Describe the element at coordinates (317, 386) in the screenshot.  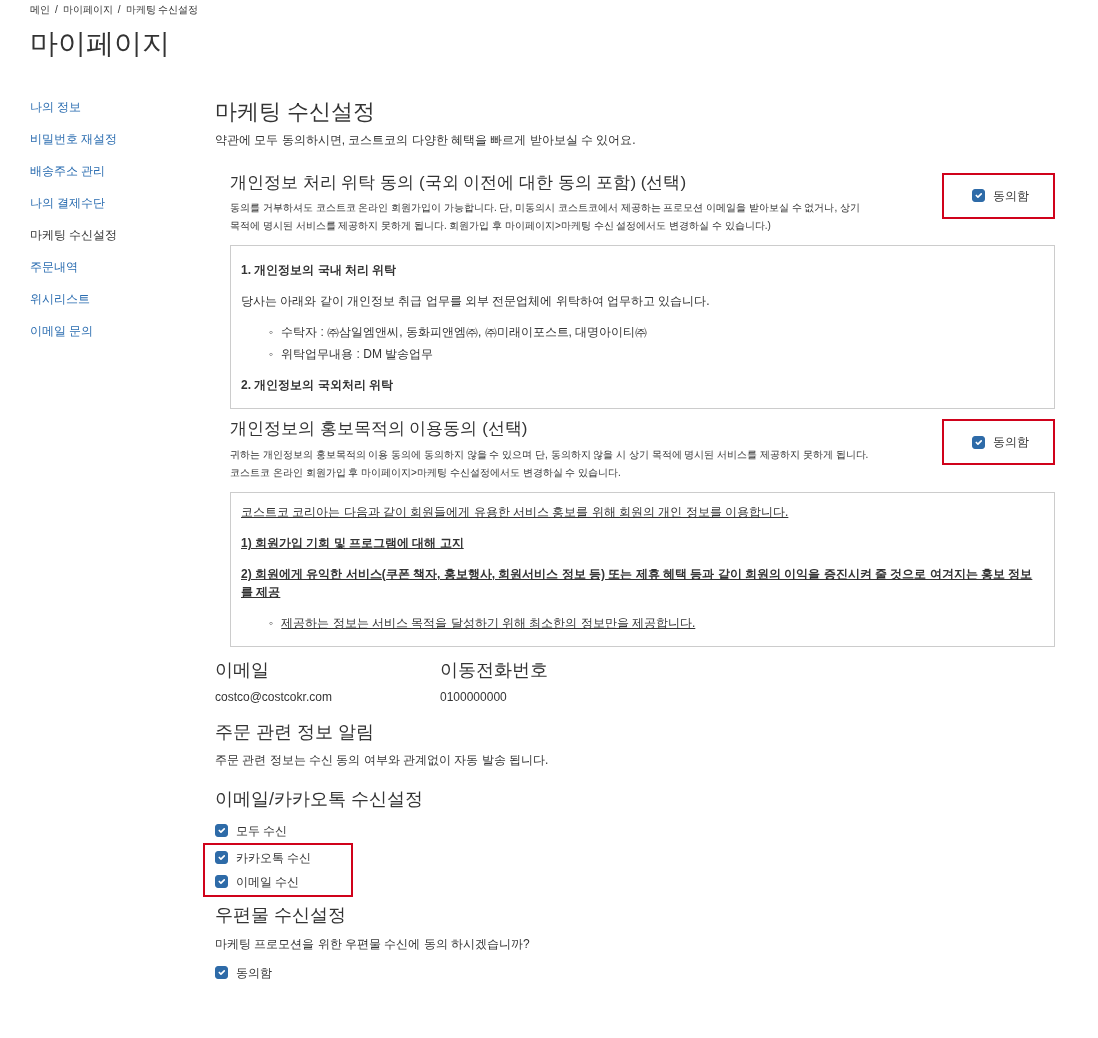
I see `terms-heading: 2. 개인정보의 국외처리 위탁` at that location.